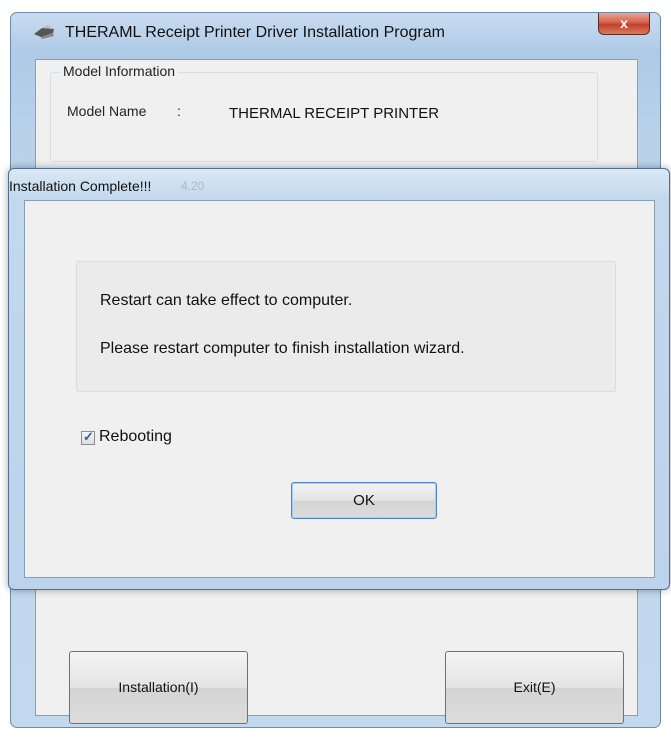 This screenshot has height=740, width=671. Describe the element at coordinates (334, 113) in the screenshot. I see `model-name-value: THERMAL RECEIPT PRINTER` at that location.